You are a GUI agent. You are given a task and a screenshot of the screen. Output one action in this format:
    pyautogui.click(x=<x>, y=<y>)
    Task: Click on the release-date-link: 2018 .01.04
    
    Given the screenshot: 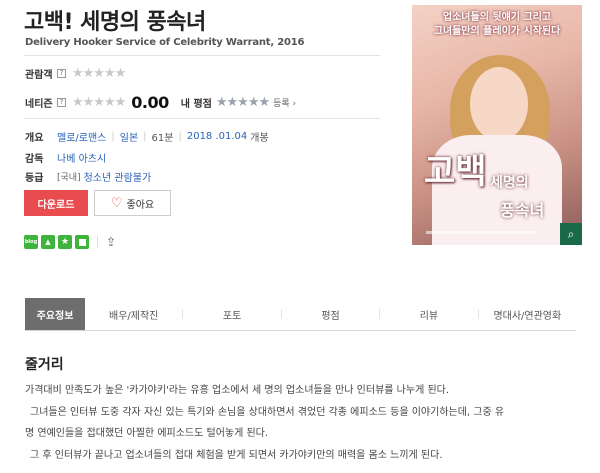 What is the action you would take?
    pyautogui.click(x=217, y=136)
    